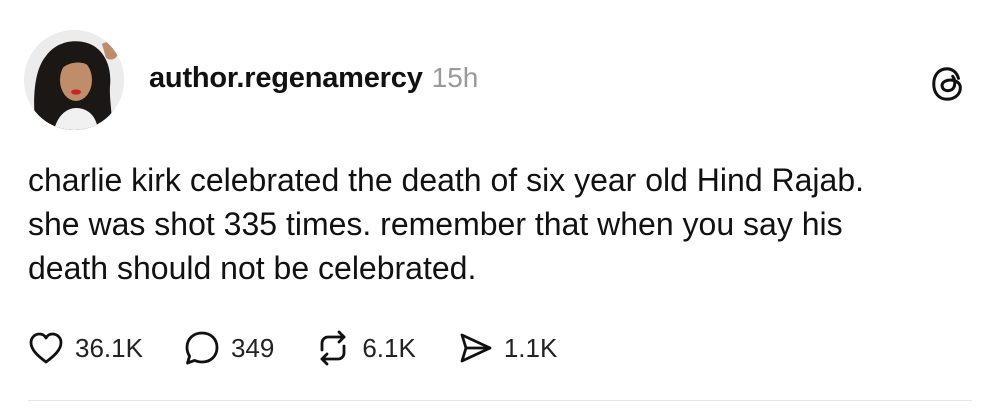 This screenshot has height=409, width=1000. I want to click on avatar-image, so click(74, 80).